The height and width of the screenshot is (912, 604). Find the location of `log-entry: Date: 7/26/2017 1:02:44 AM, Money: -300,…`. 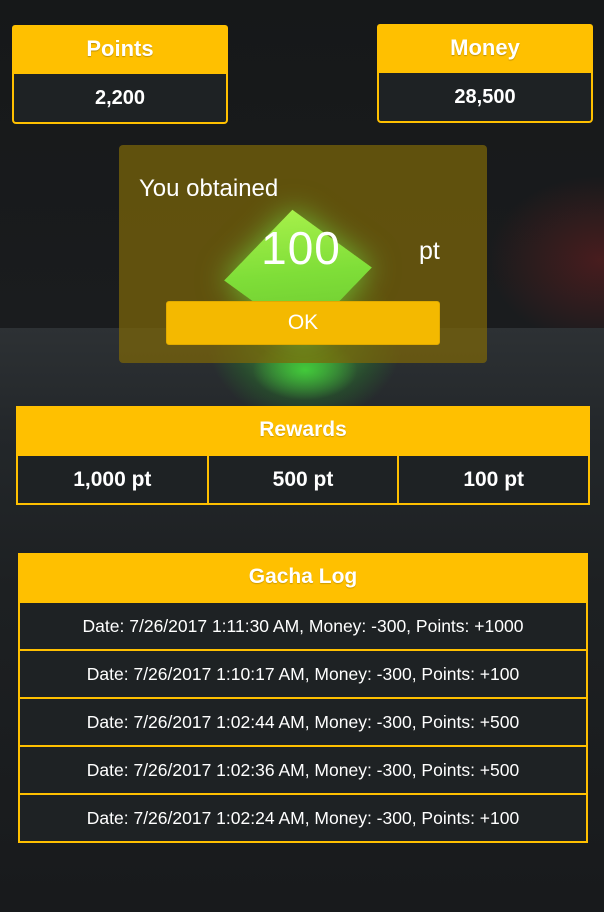

log-entry: Date: 7/26/2017 1:02:44 AM, Money: -300,… is located at coordinates (303, 722).